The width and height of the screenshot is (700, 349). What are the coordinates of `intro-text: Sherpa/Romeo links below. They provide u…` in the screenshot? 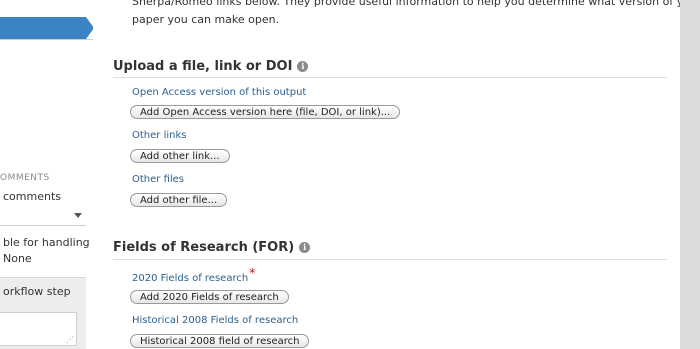 It's located at (416, 14).